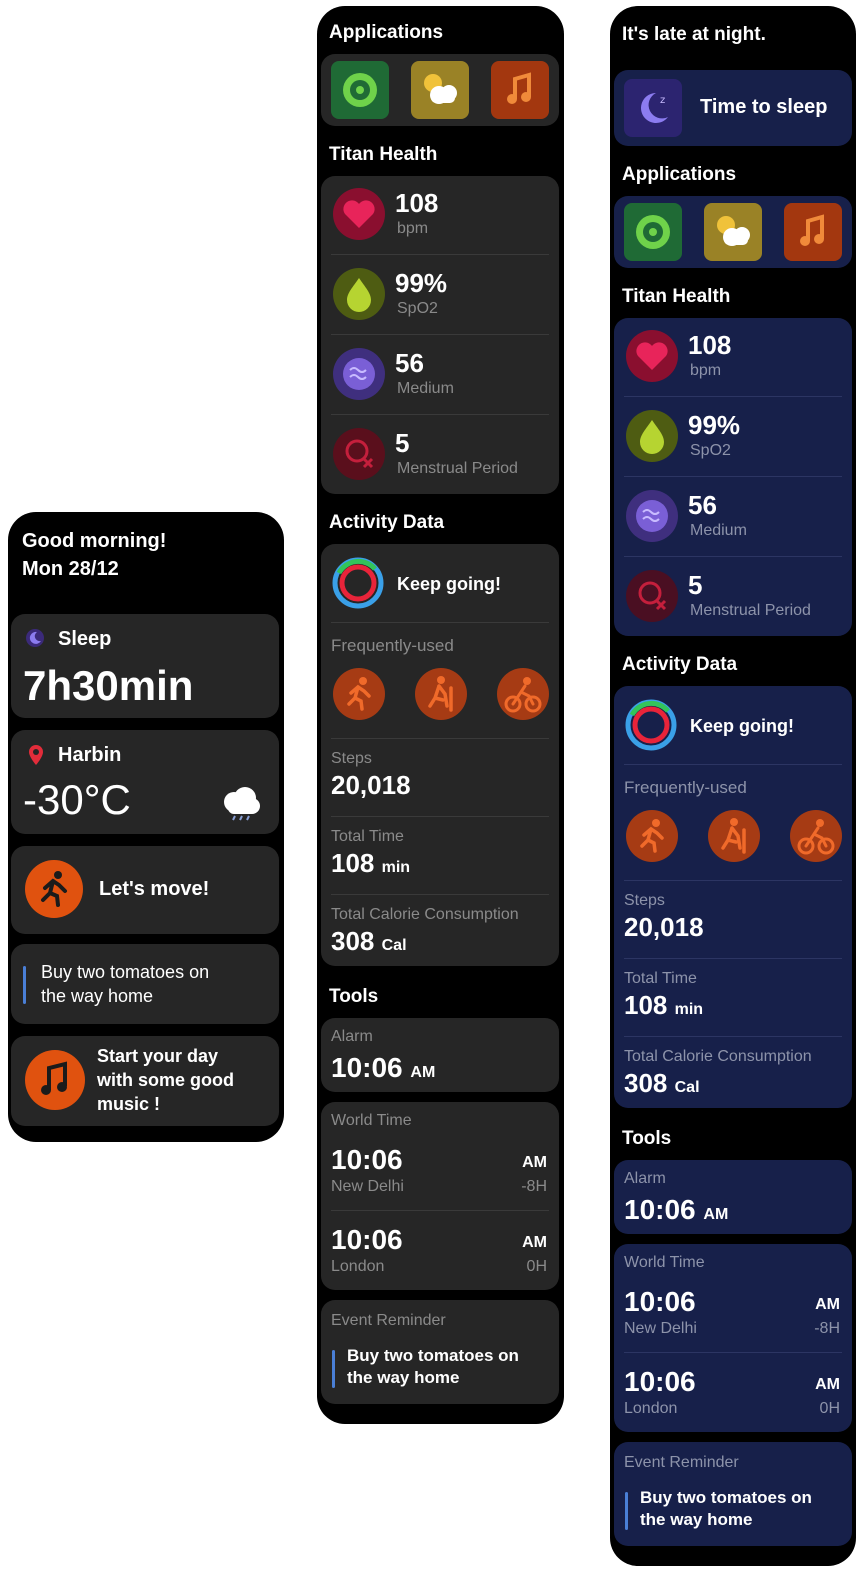  Describe the element at coordinates (77, 799) in the screenshot. I see `weather-temp: -30°C` at that location.